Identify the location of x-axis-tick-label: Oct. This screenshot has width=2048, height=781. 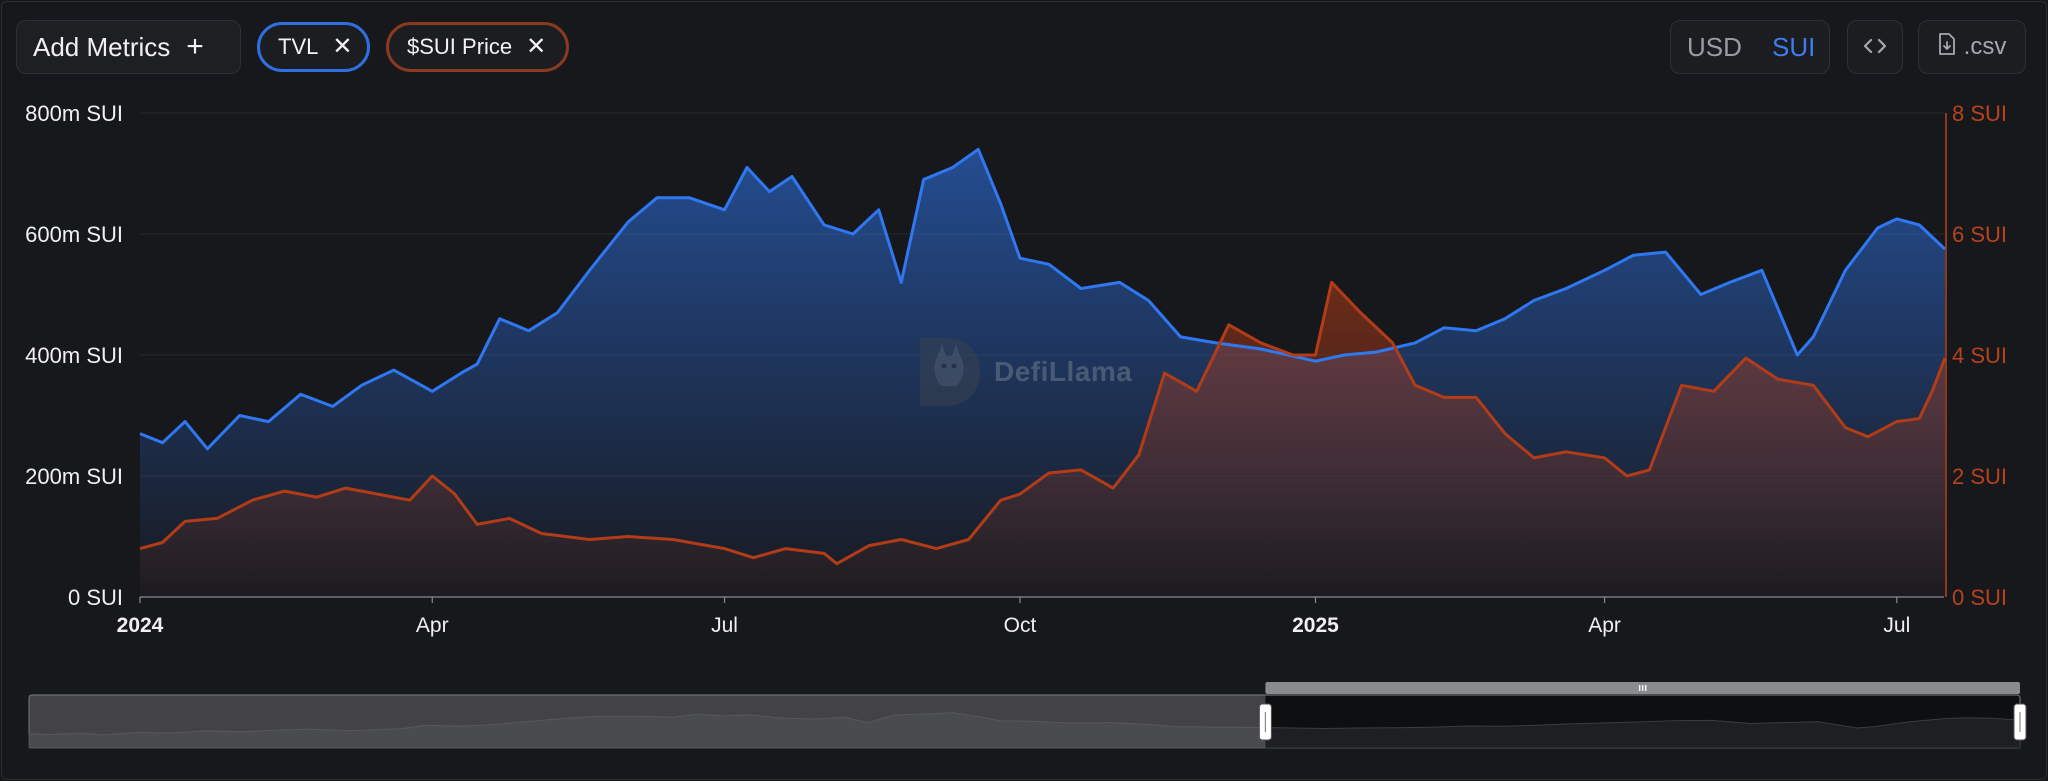
(1020, 625).